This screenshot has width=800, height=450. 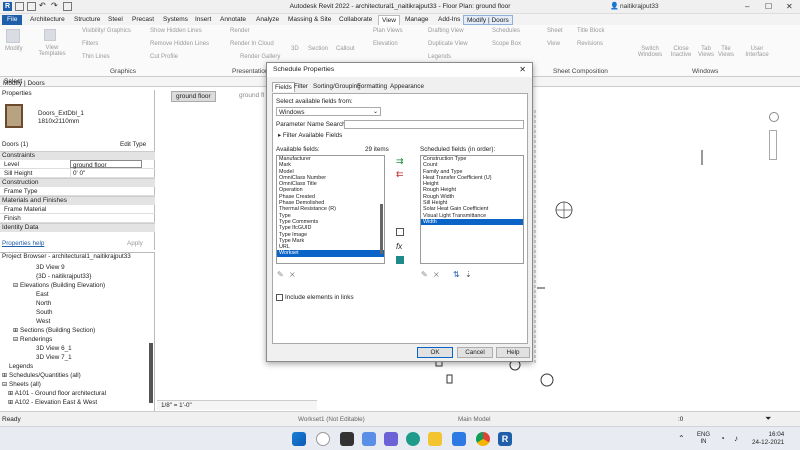 What do you see at coordinates (590, 44) in the screenshot?
I see `revisions-button: Revisions` at bounding box center [590, 44].